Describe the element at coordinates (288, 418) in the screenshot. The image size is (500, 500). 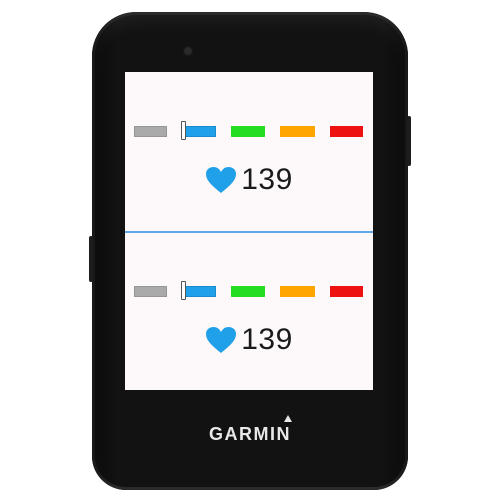
I see `brand-logo-triangle` at that location.